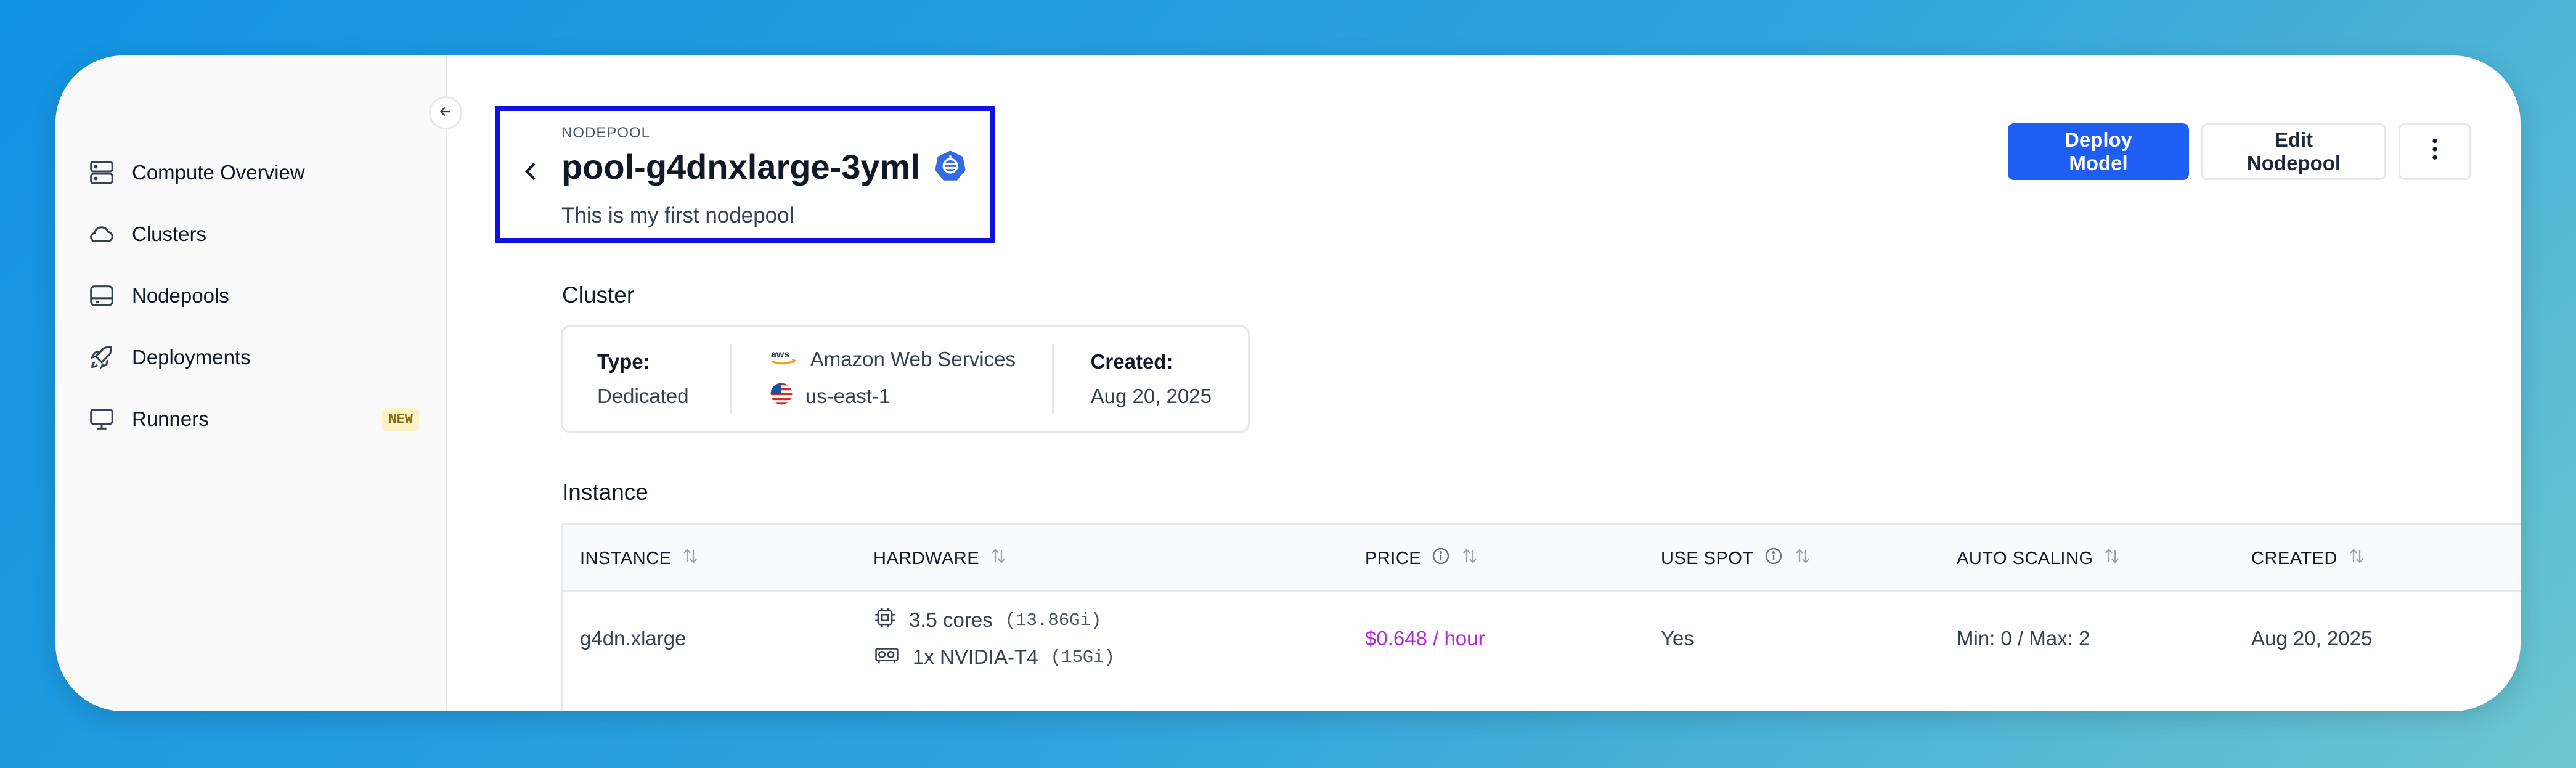  Describe the element at coordinates (926, 558) in the screenshot. I see `column-label: HARDWARE` at that location.